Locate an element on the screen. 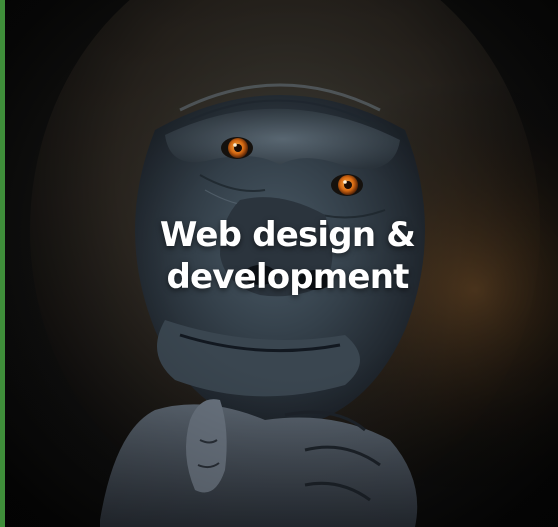 This screenshot has width=558, height=527. card-headline: Web design & development is located at coordinates (287, 256).